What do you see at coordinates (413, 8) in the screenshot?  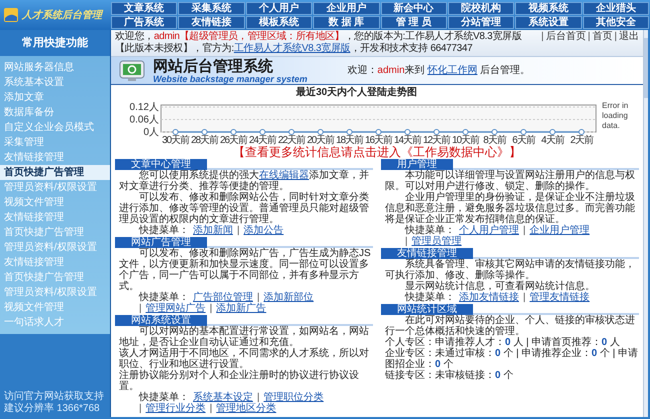 I see `nav-tab: 新会中心` at bounding box center [413, 8].